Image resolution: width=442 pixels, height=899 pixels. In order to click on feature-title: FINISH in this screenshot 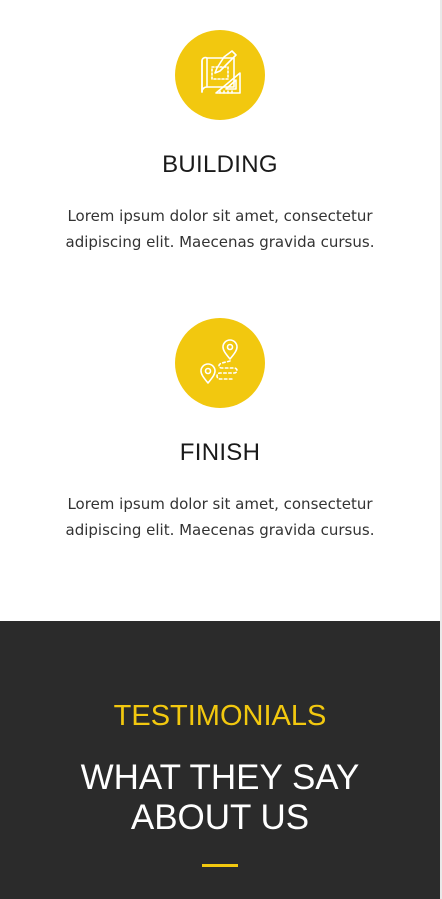, I will do `click(220, 452)`.